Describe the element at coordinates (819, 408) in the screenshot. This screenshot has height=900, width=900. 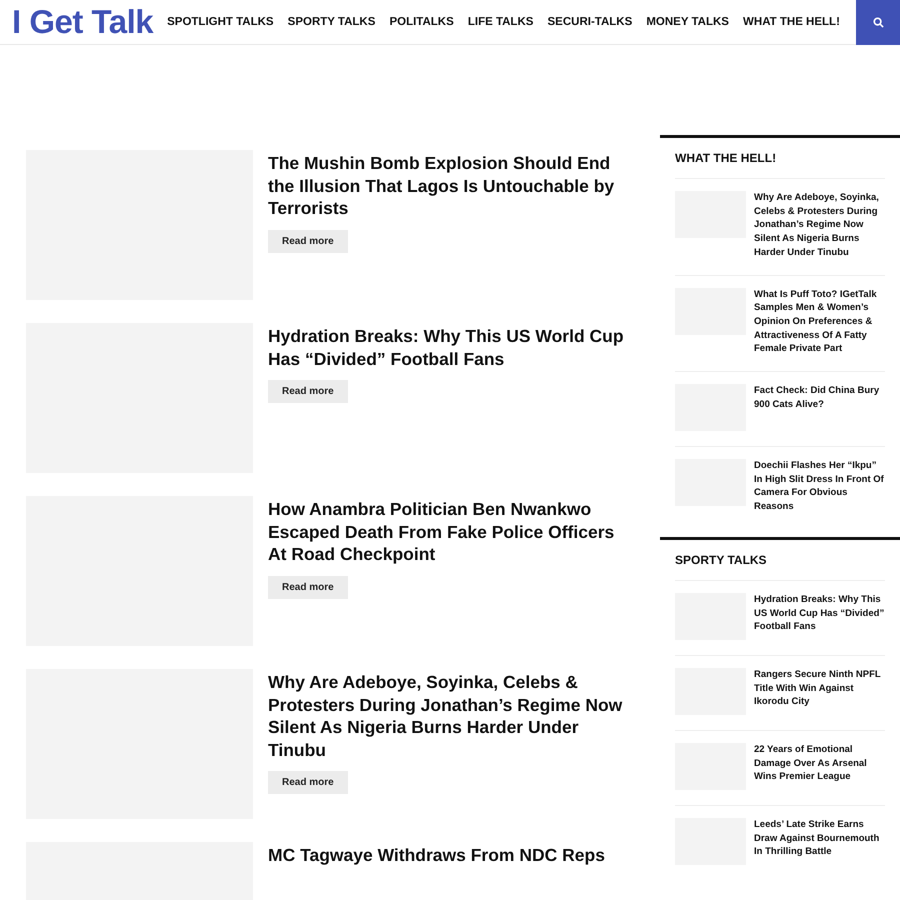
I see `post-title: Fact Check: Did China Bury 900 Cats Alive?` at that location.